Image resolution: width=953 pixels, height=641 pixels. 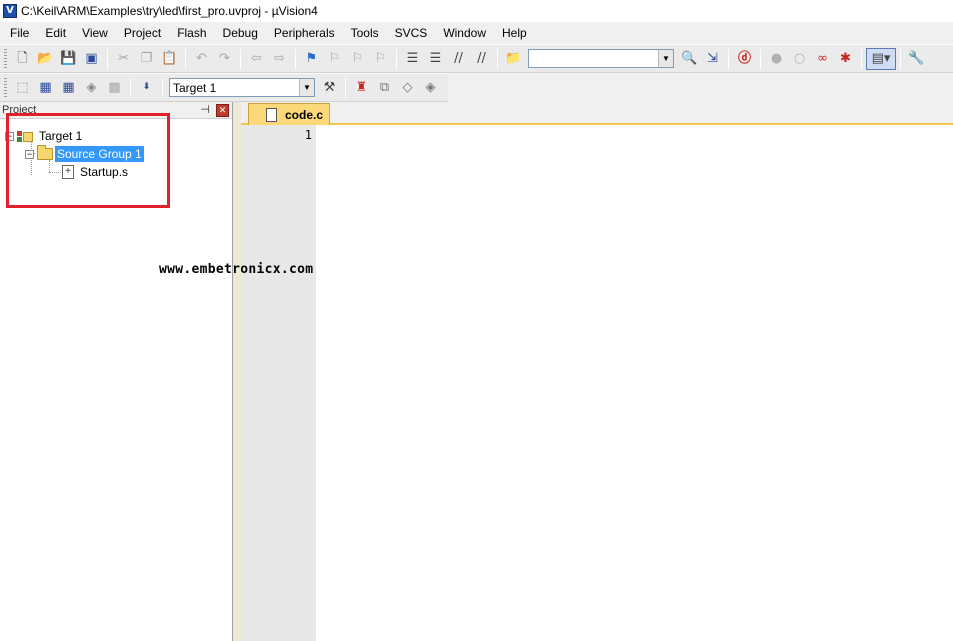 I want to click on undo-icon: ↶, so click(x=201, y=59).